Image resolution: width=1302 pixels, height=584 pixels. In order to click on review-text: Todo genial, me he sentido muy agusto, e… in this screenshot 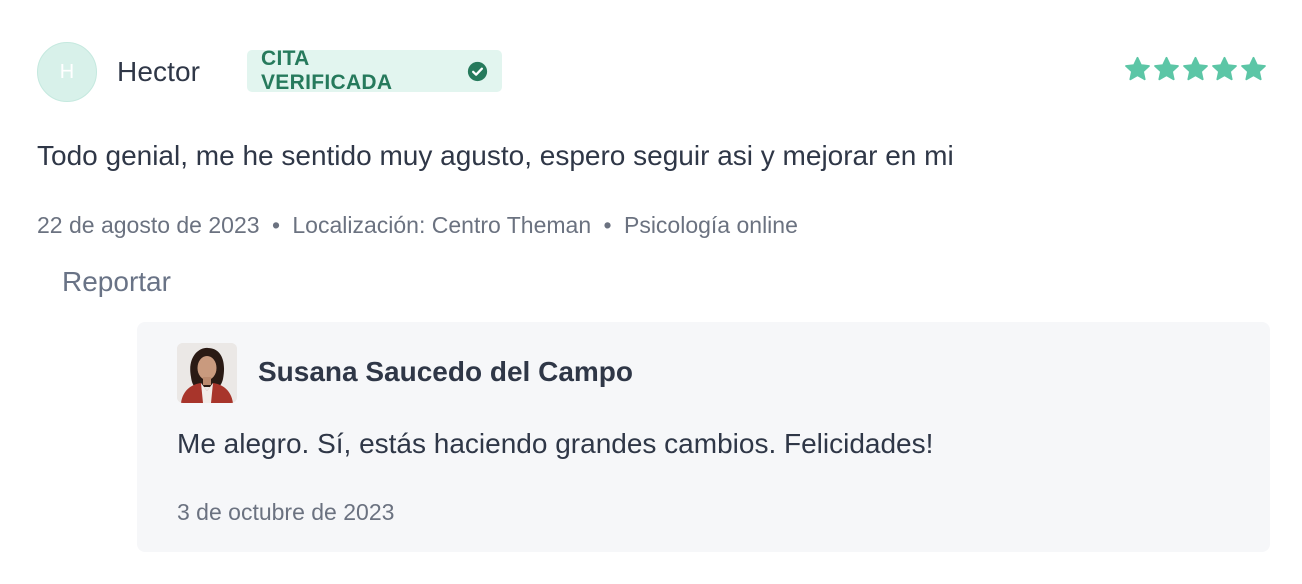, I will do `click(495, 155)`.